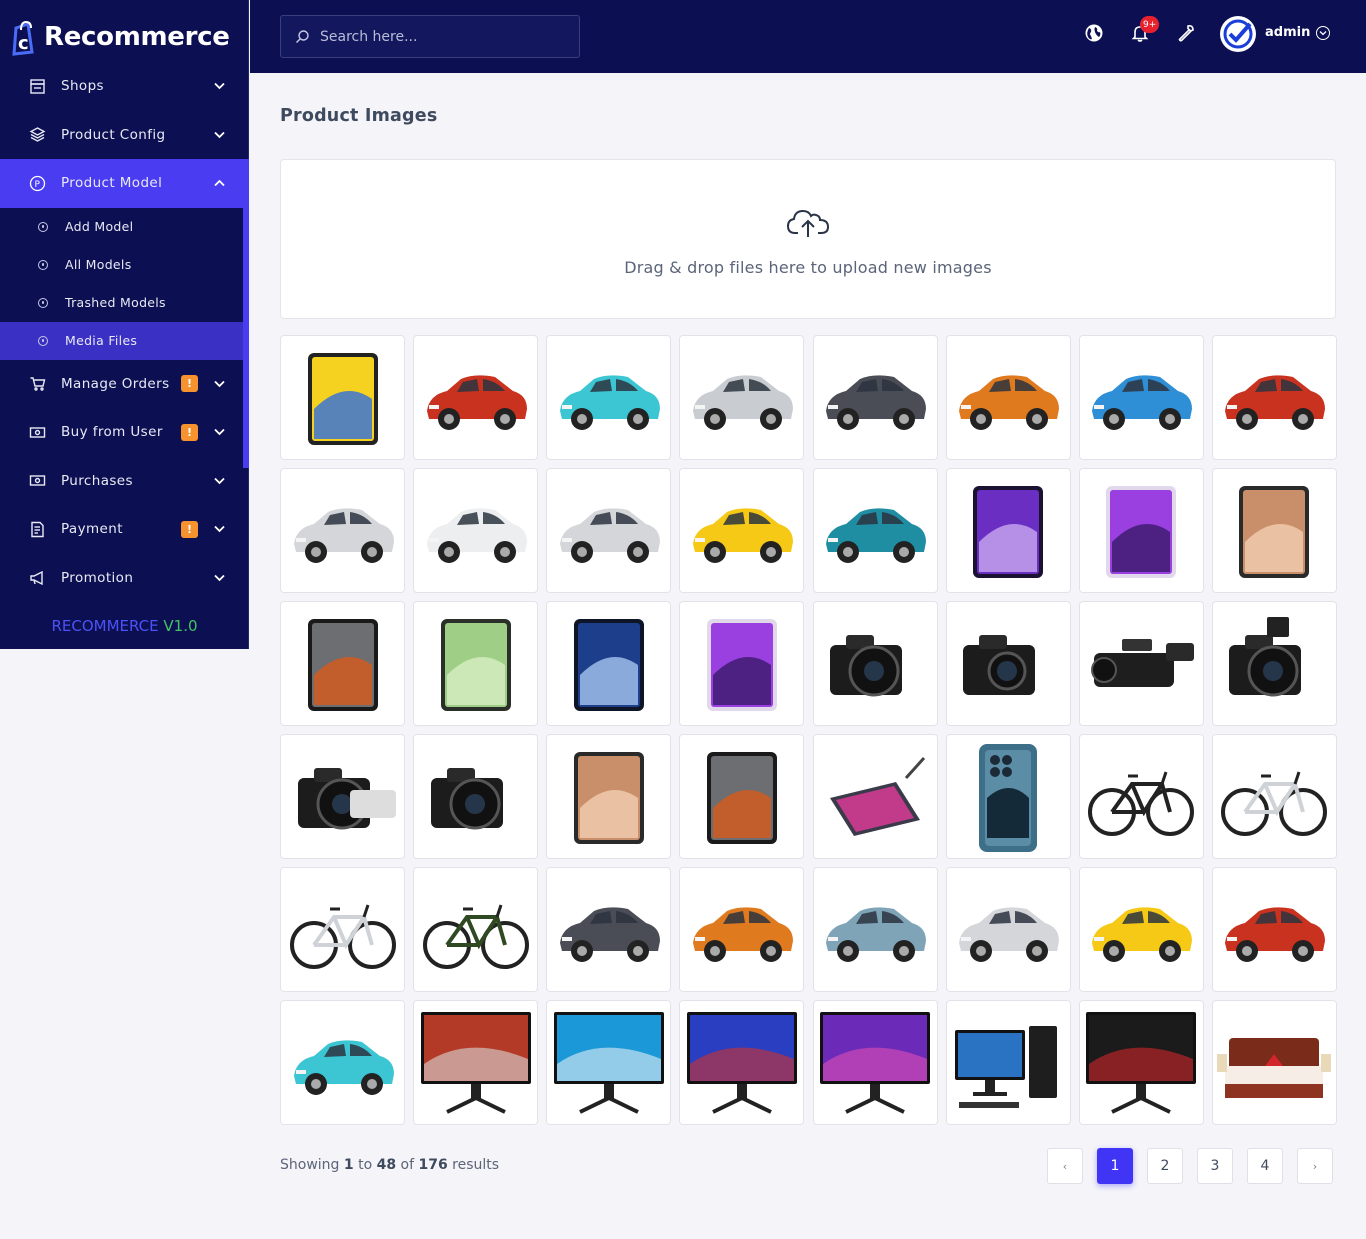  Describe the element at coordinates (105, 626) in the screenshot. I see `version-brand: RECOMMERCE` at that location.